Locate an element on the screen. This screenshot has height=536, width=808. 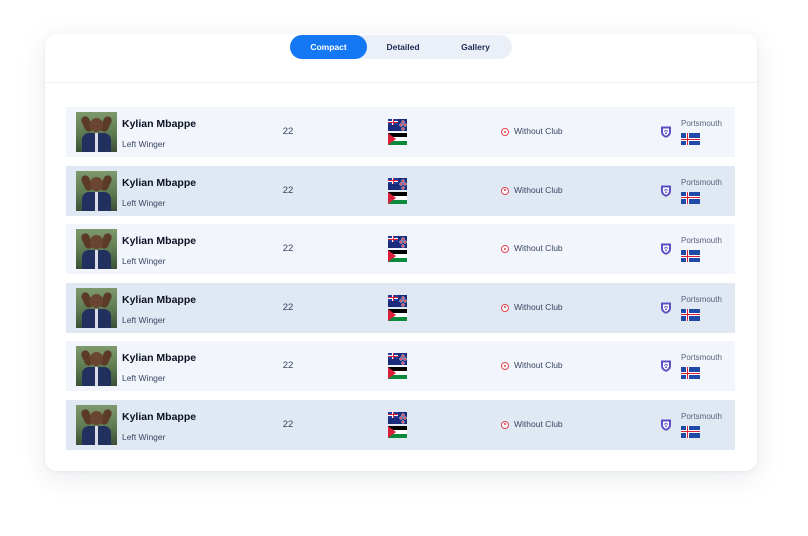
tab-detailed: Detailed is located at coordinates (403, 47).